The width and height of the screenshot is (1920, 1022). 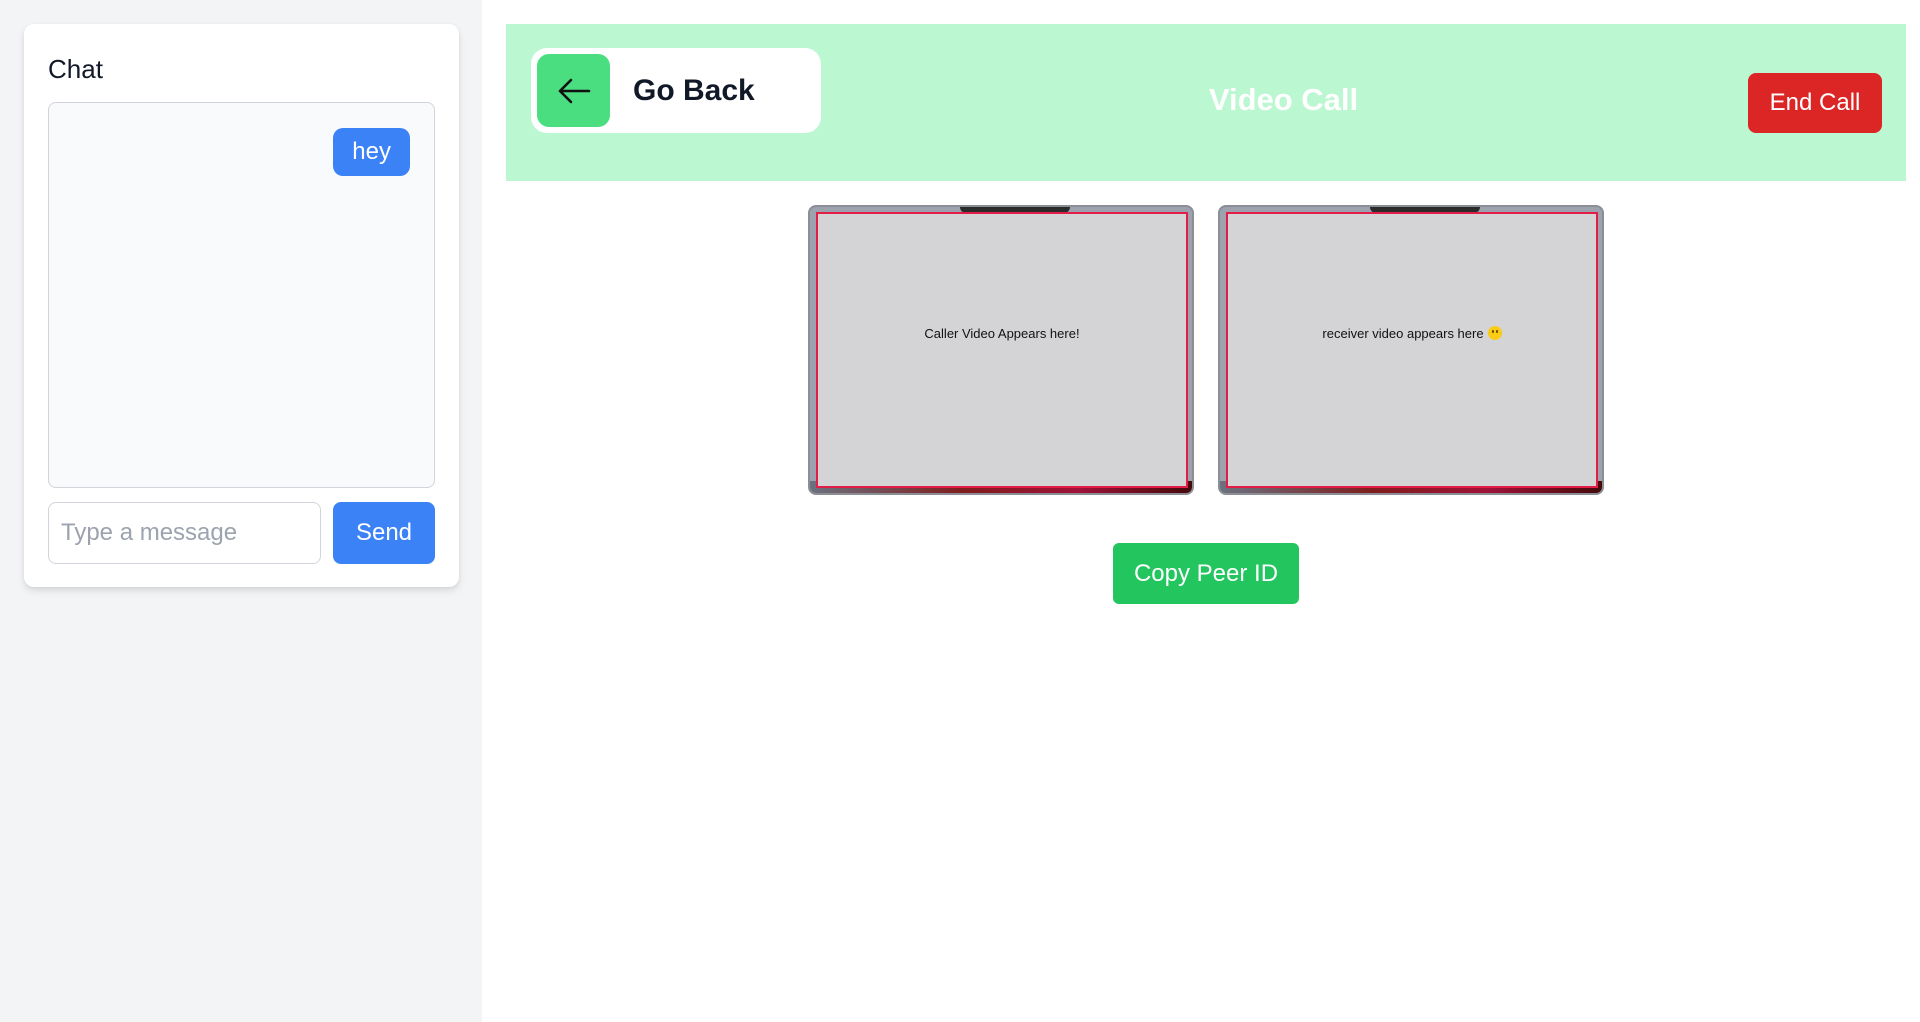 What do you see at coordinates (1206, 573) in the screenshot?
I see `copy-peer-id-button: Copy Peer ID` at bounding box center [1206, 573].